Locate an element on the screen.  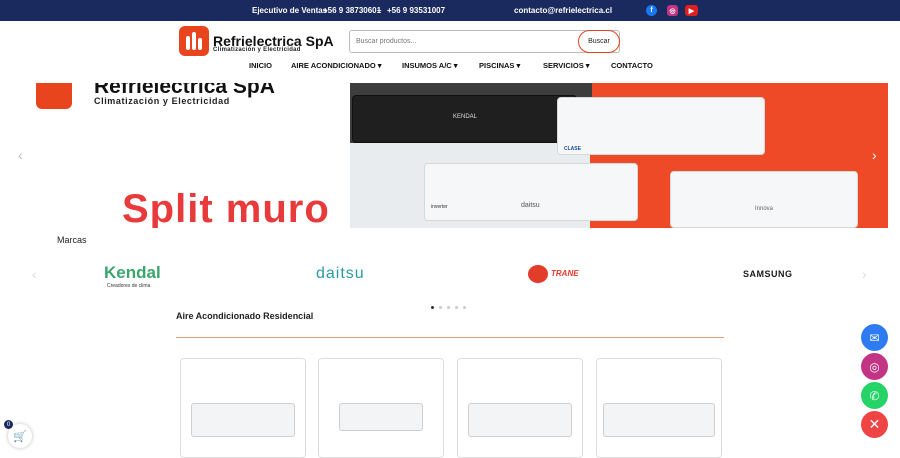
brands-pagination is located at coordinates (451, 305).